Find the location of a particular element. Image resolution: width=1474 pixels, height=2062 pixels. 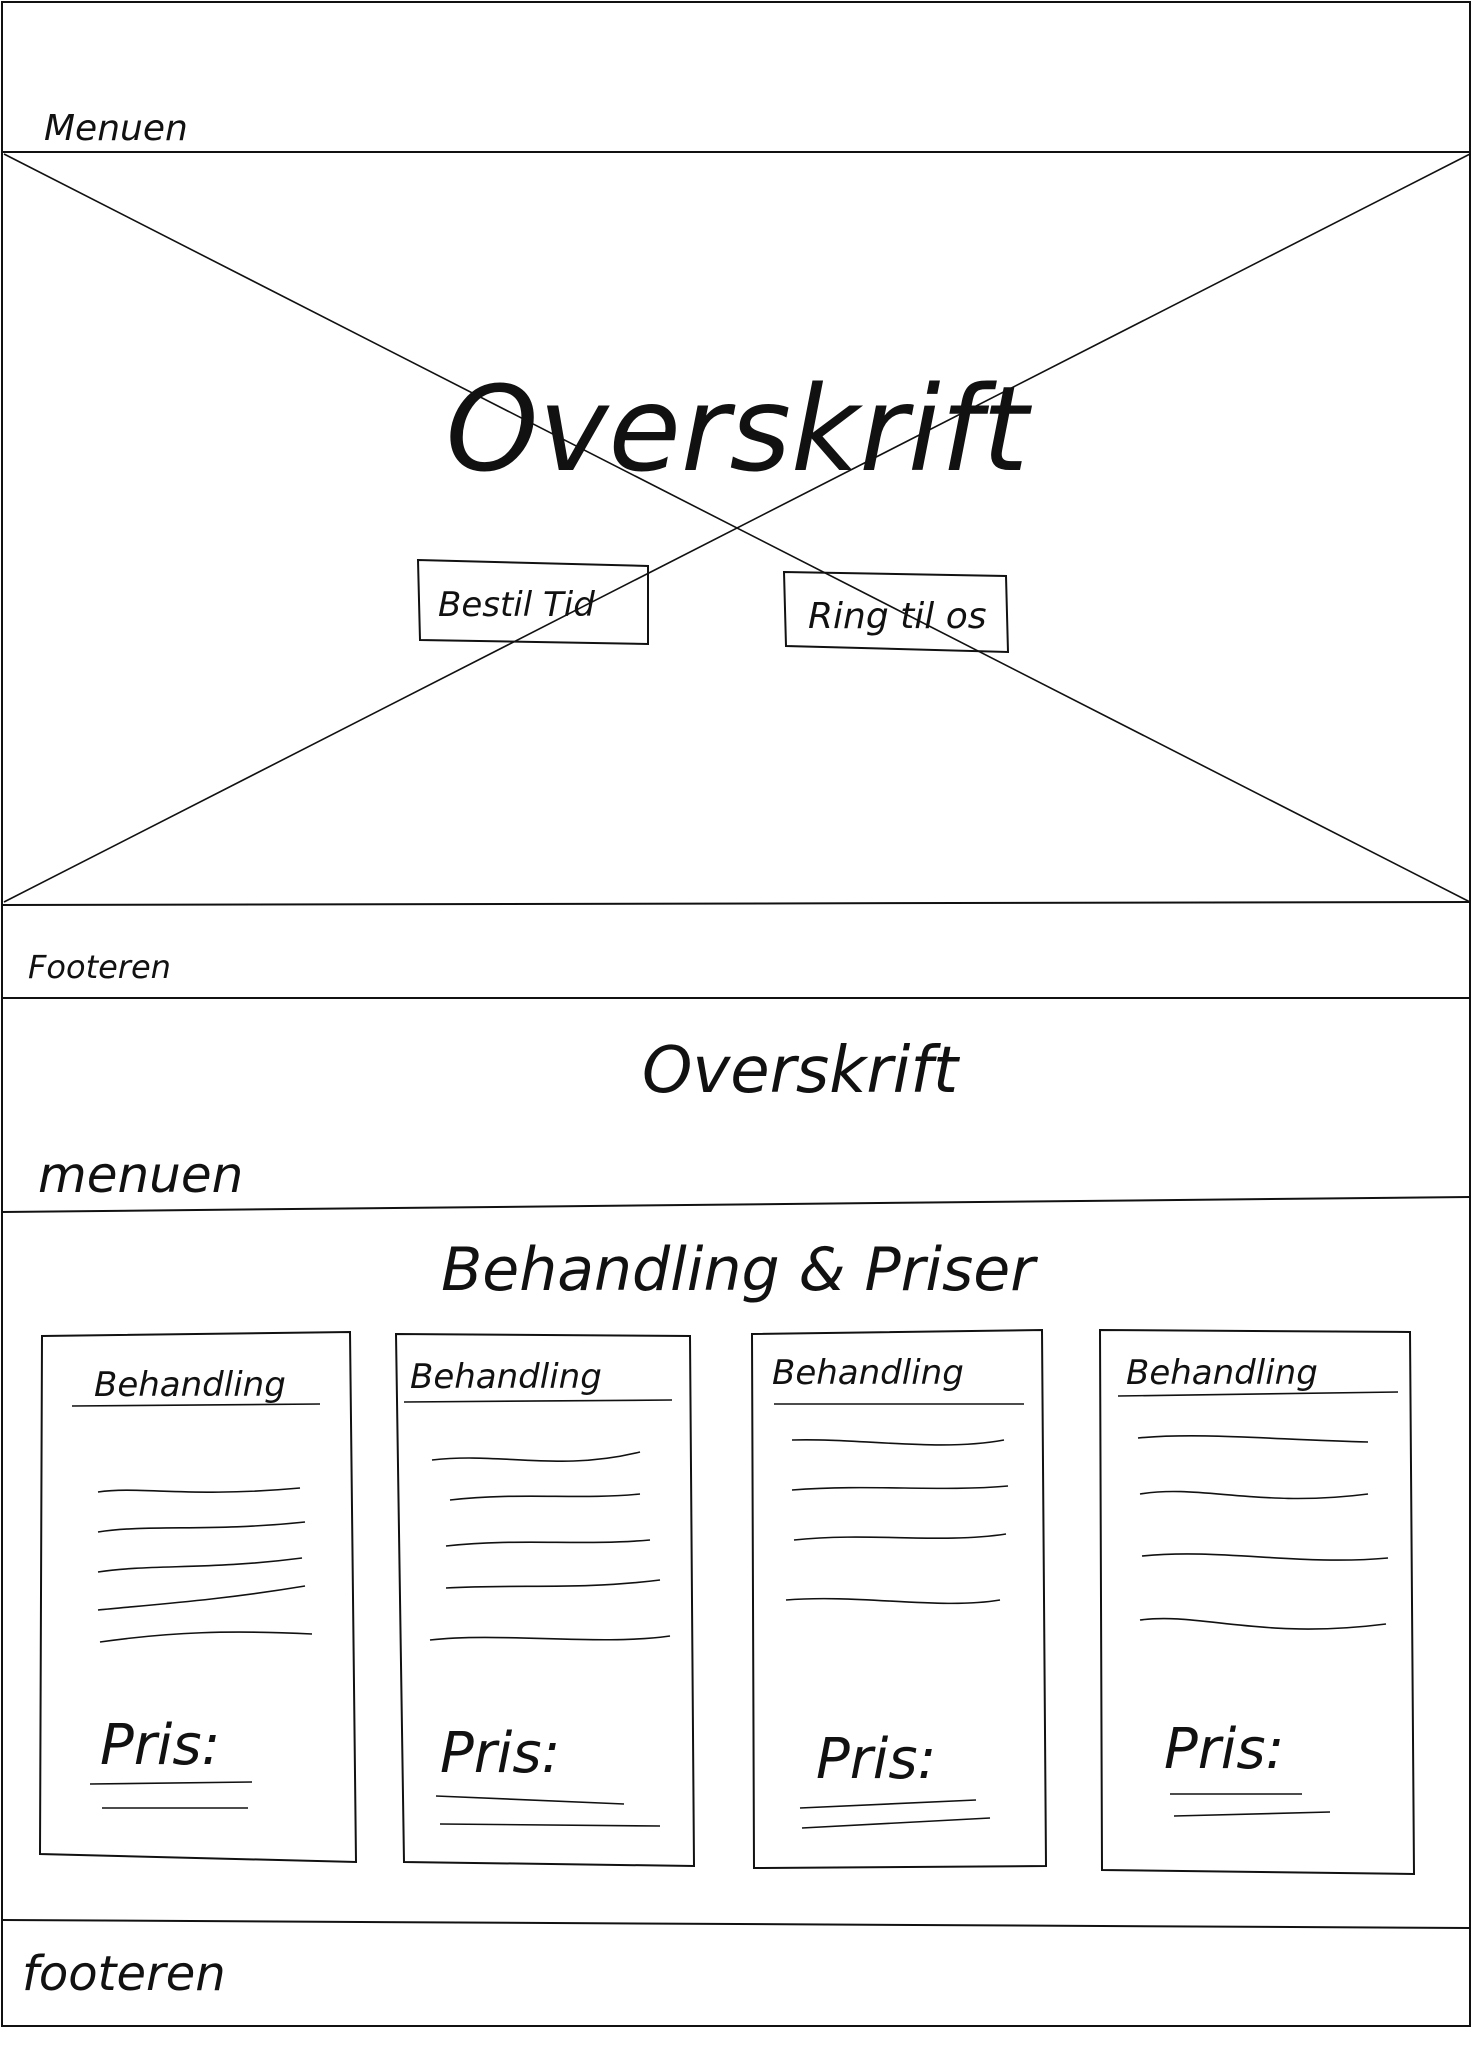

page1-footer-label: Footeren is located at coordinates (99, 967).